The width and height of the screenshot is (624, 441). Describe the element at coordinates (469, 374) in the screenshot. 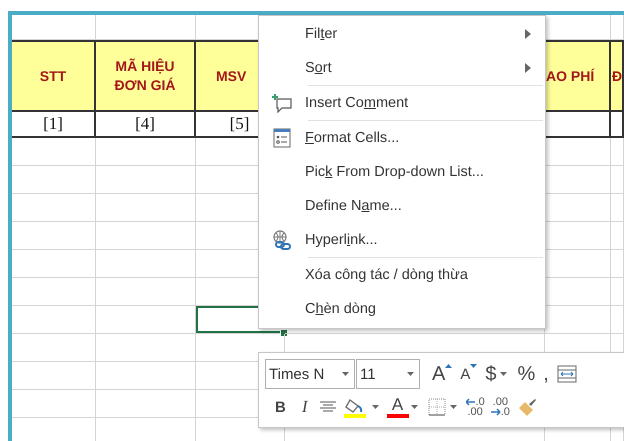

I see `decrease-font-button: A` at that location.